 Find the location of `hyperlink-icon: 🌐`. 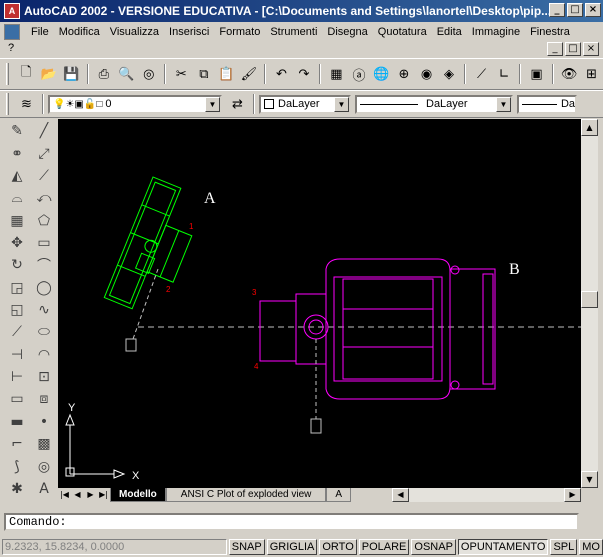

hyperlink-icon: 🌐 is located at coordinates (381, 74).